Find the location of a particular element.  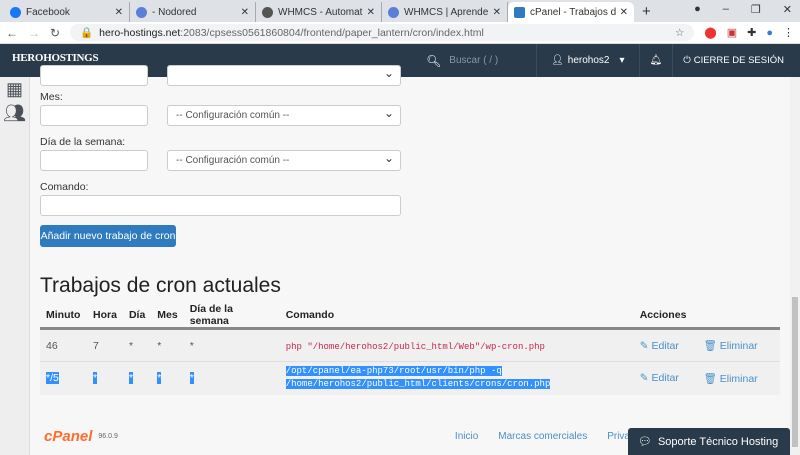

month-input is located at coordinates (94, 115).